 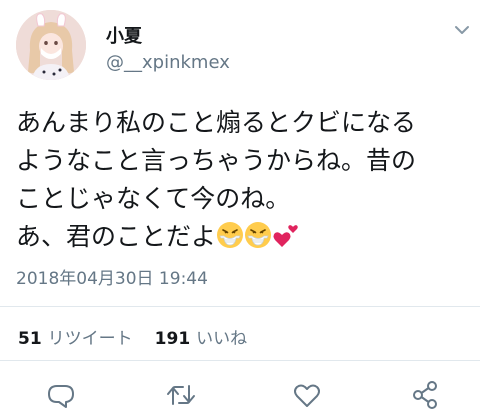 I want to click on tweet-text-line: あ、君のことだよ, so click(x=116, y=236).